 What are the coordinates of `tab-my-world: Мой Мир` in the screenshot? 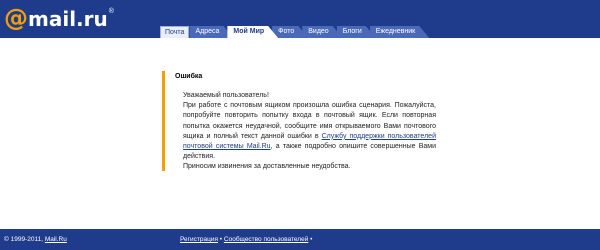 It's located at (252, 32).